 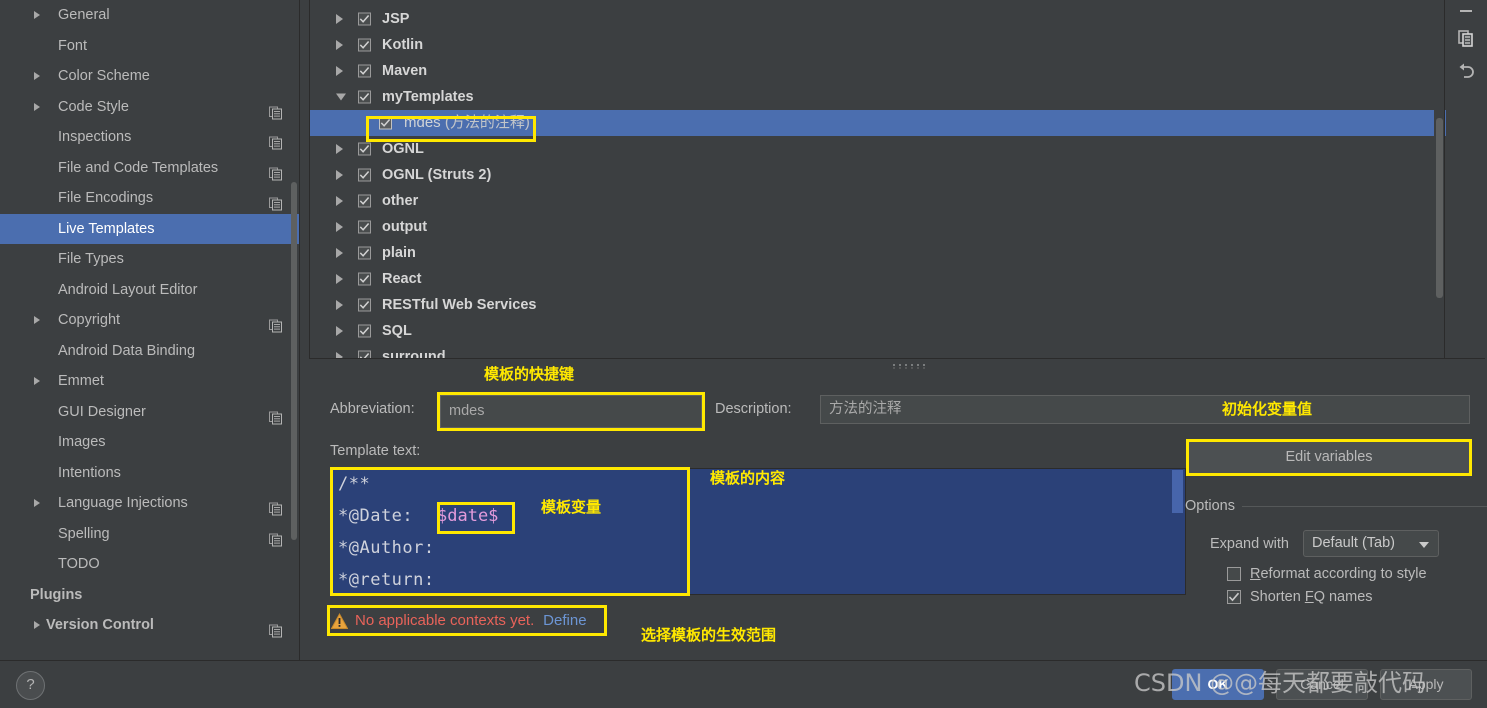 What do you see at coordinates (467, 516) in the screenshot?
I see `template-variable-token: $date$` at bounding box center [467, 516].